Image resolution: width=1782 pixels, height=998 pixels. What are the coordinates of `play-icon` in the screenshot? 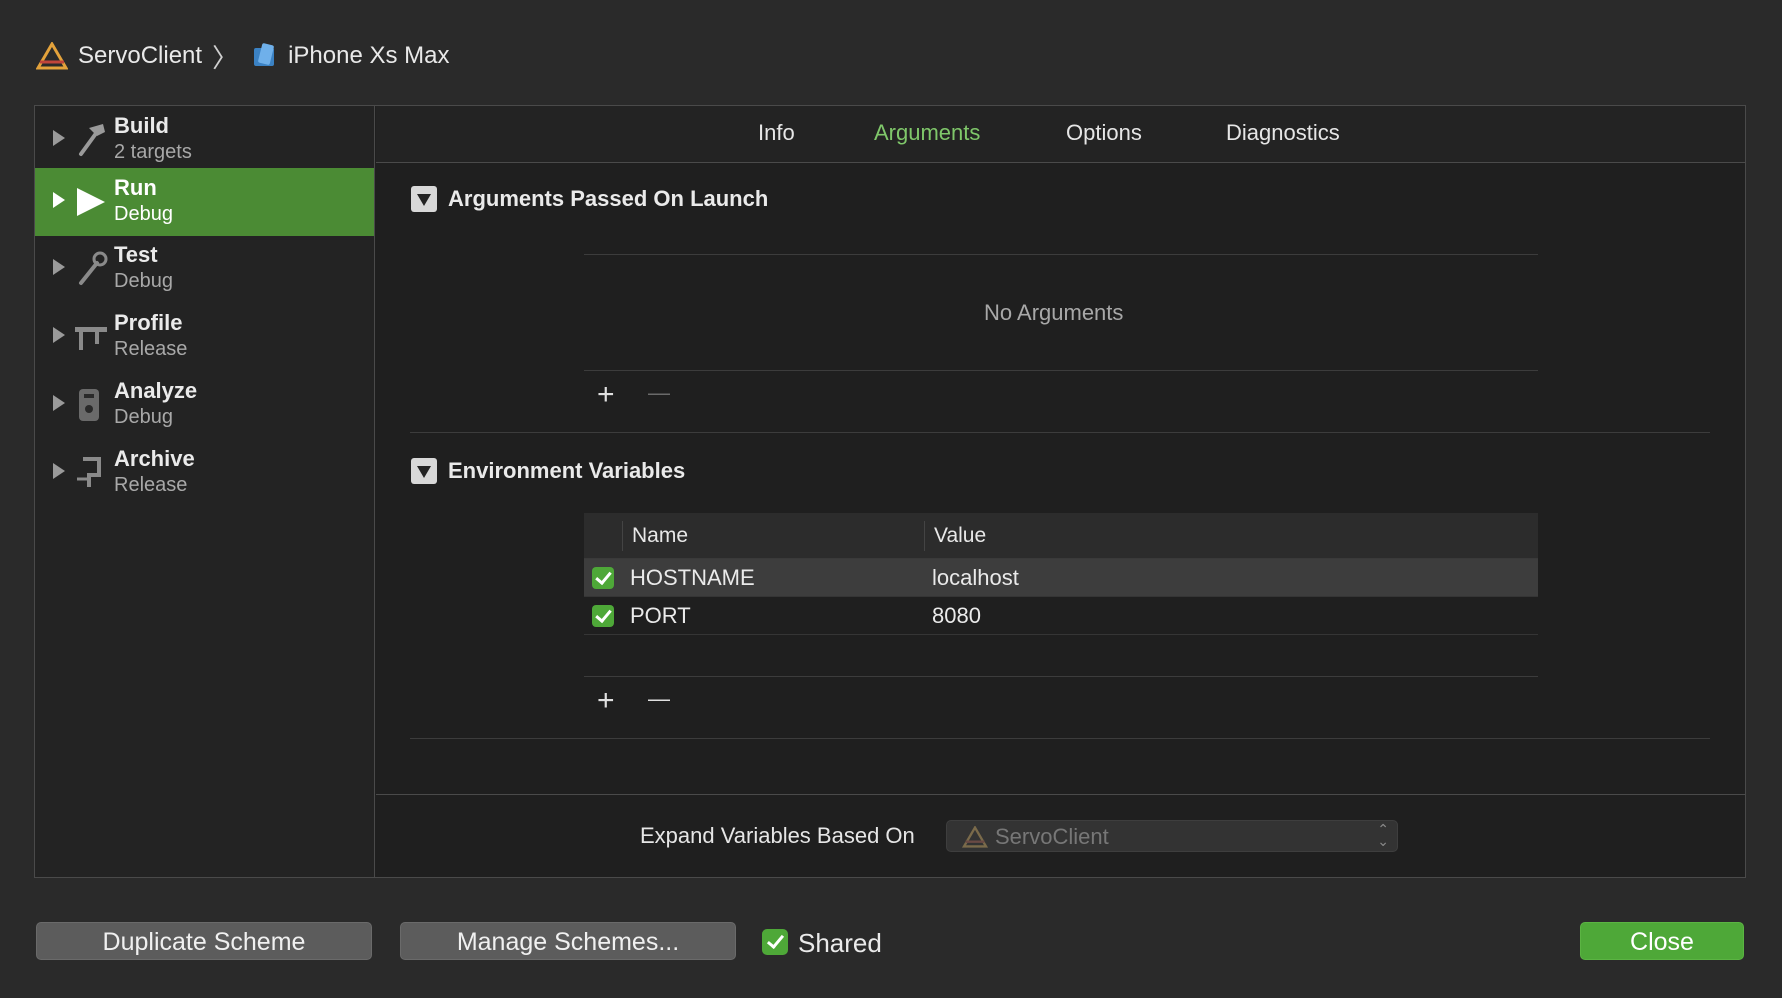 It's located at (91, 202).